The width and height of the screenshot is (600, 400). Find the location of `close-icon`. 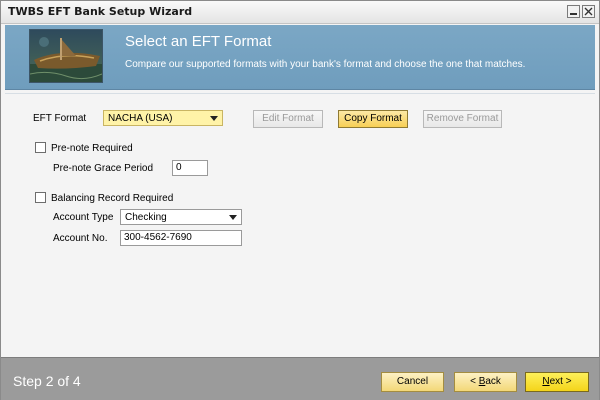

close-icon is located at coordinates (588, 11).